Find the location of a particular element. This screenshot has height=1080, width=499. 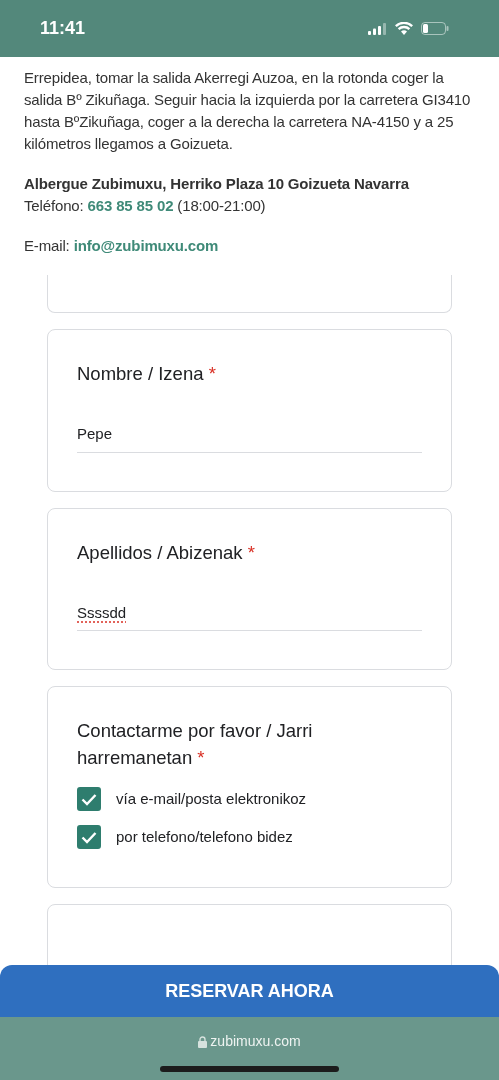

reserve-button: RESERVAR AHORA is located at coordinates (249, 991).